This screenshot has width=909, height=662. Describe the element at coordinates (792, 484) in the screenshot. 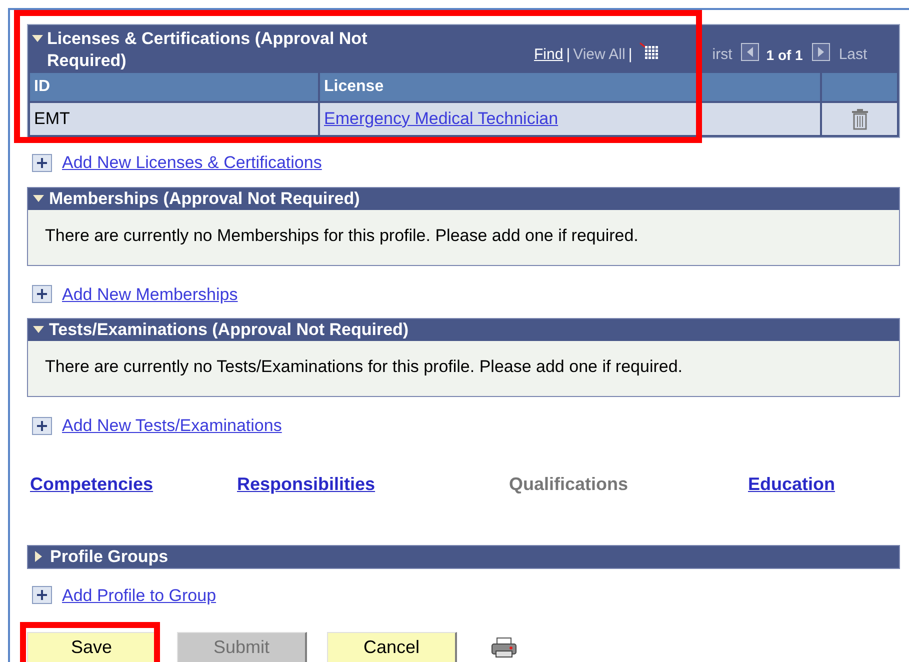

I see `page-tab: Education` at that location.